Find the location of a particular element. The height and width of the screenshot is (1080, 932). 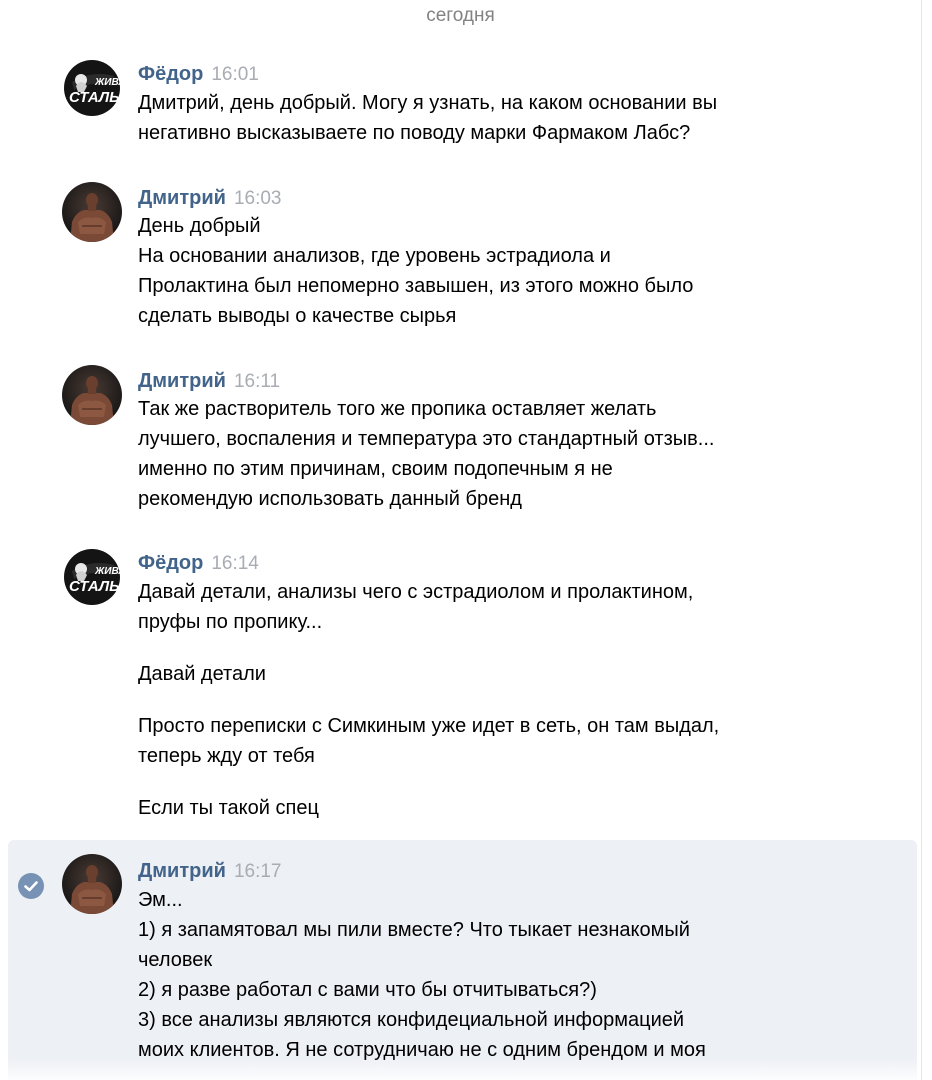

message-line: Давай детали is located at coordinates (202, 674).